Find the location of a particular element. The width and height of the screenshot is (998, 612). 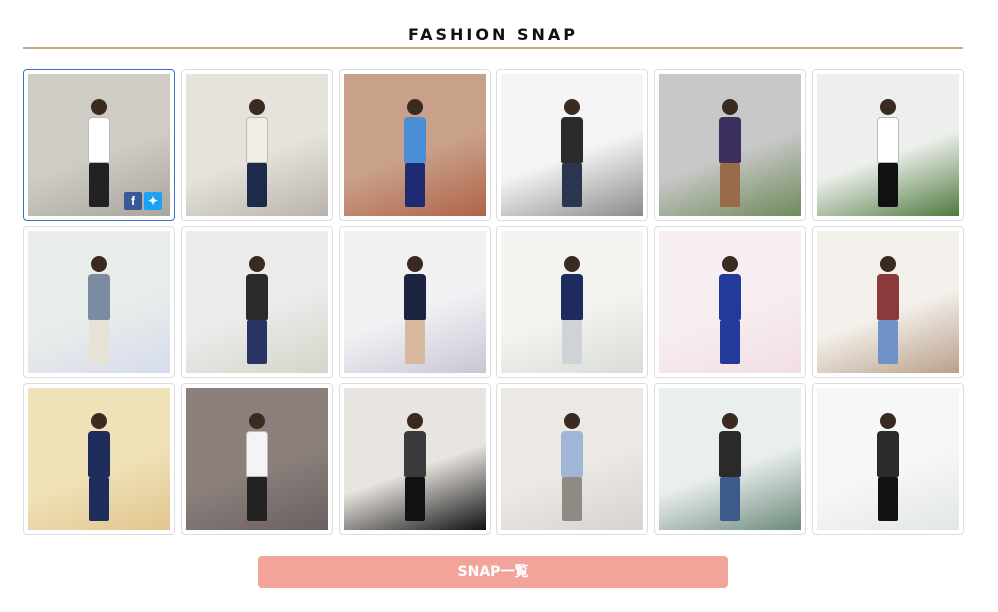

share-buttons: f ✦ is located at coordinates (143, 201).